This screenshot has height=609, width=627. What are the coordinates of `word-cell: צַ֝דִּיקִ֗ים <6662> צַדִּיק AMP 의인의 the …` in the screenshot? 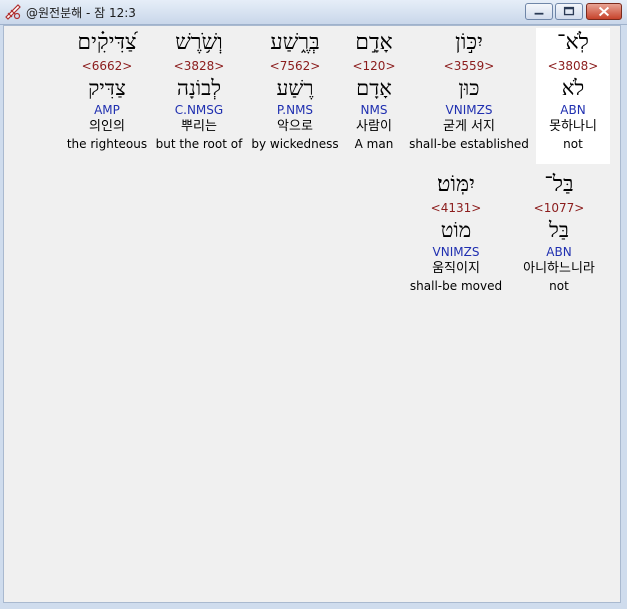 It's located at (107, 96).